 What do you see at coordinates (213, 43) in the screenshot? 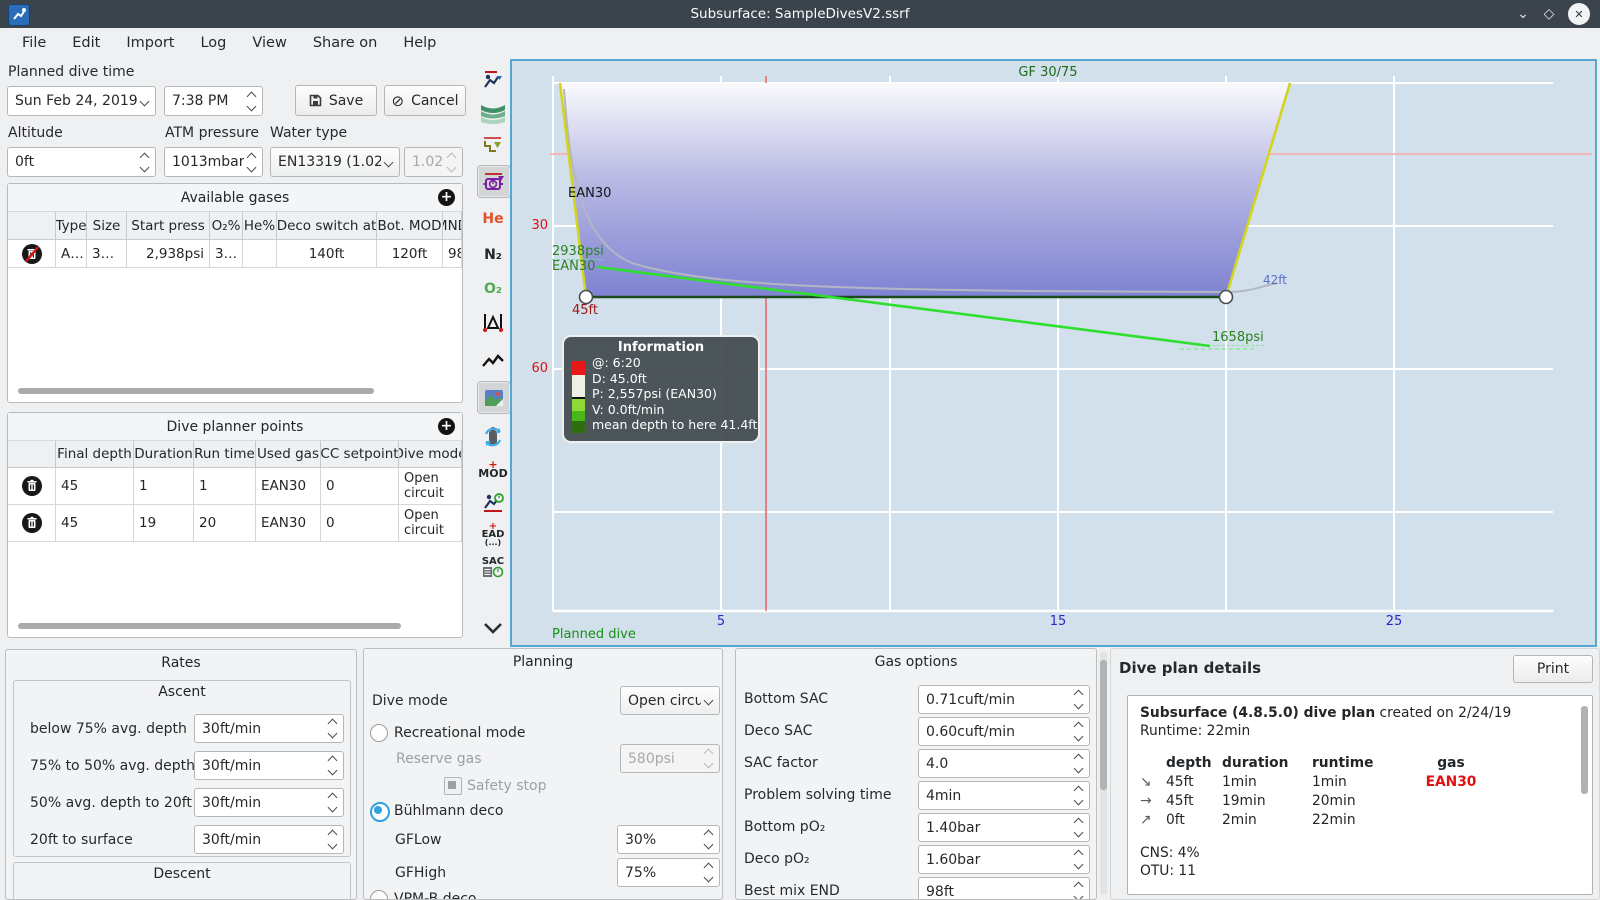
I see `menu-log: Log` at bounding box center [213, 43].